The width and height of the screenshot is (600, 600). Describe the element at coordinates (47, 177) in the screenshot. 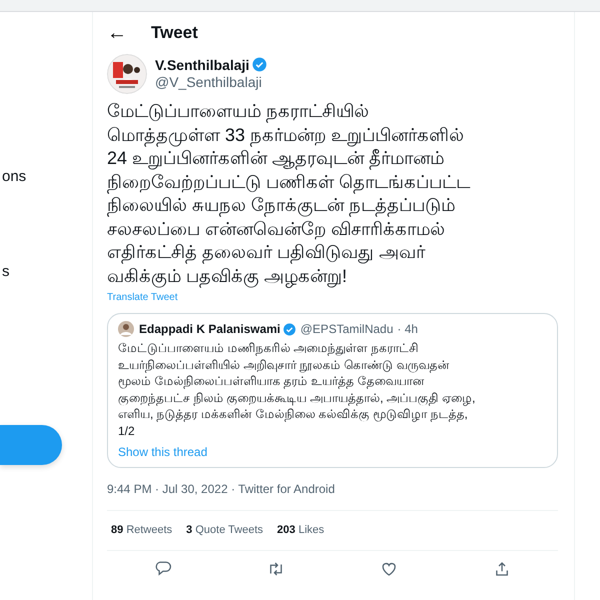

I see `sidebar-item: ons` at that location.